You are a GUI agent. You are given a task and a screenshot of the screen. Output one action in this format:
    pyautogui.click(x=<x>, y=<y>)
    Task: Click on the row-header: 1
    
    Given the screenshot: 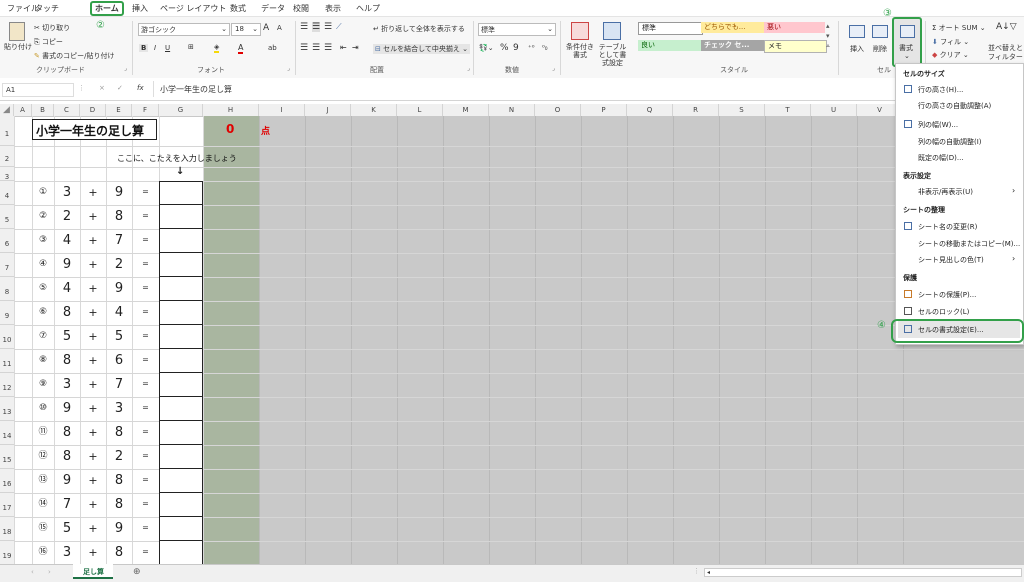 What is the action you would take?
    pyautogui.click(x=7, y=131)
    